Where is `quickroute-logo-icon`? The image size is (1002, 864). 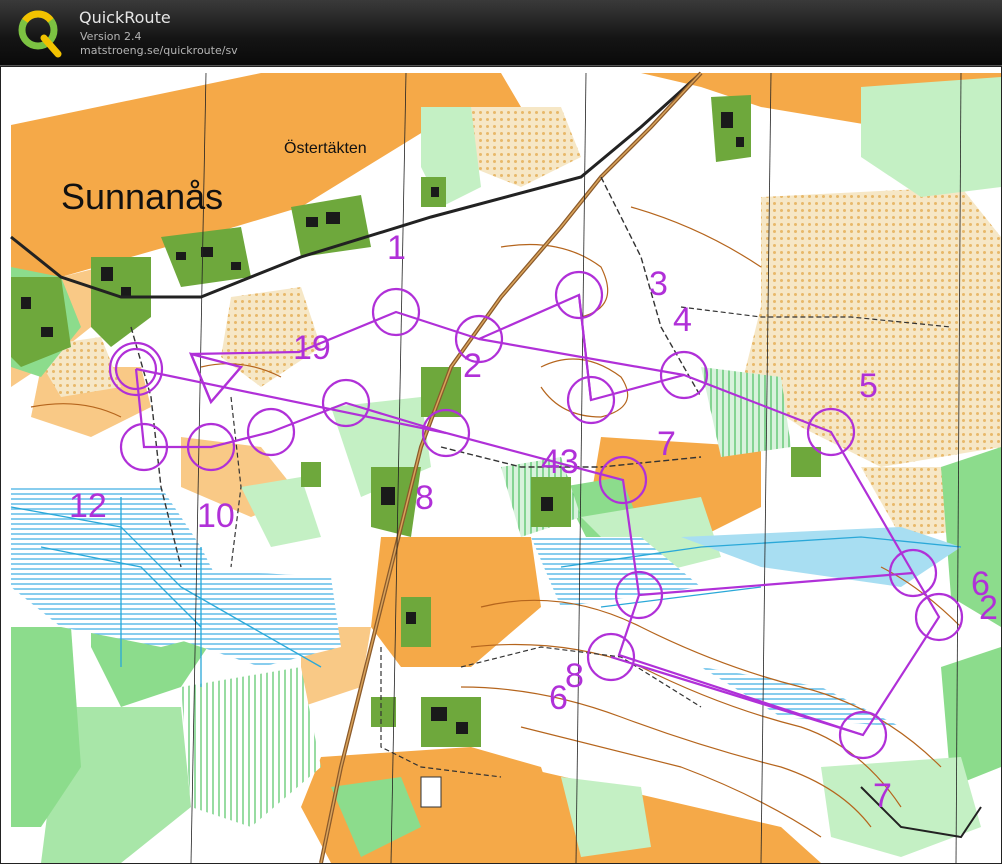
quickroute-logo-icon is located at coordinates (40, 34).